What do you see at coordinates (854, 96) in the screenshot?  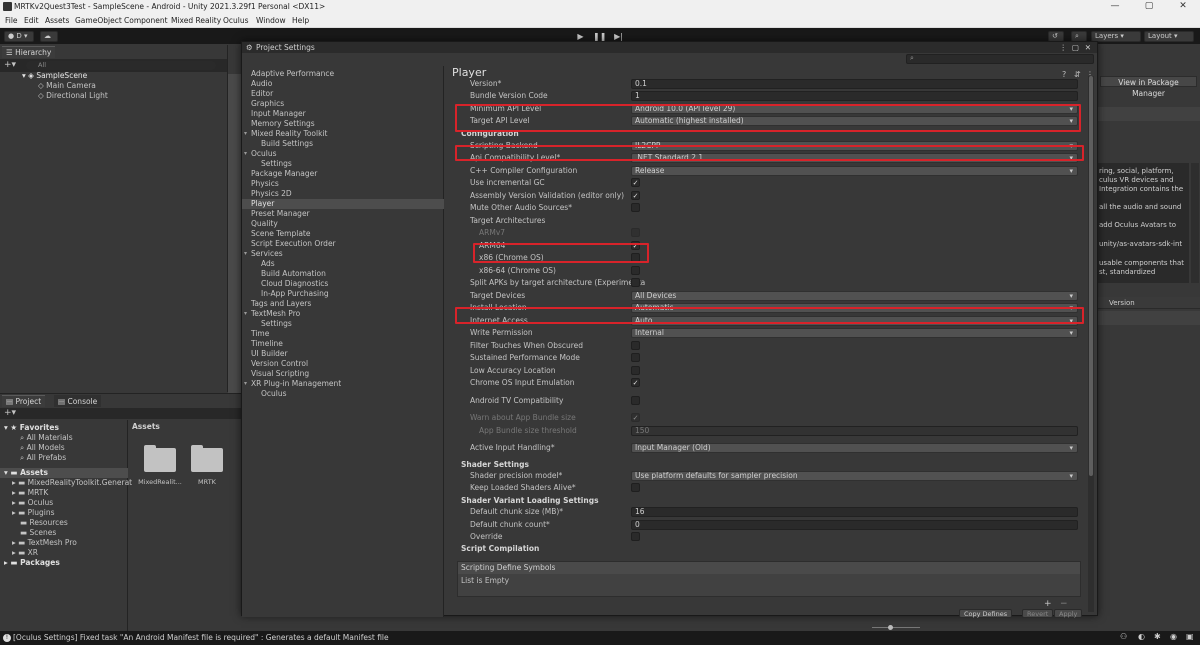 I see `setting-text-field: 1` at bounding box center [854, 96].